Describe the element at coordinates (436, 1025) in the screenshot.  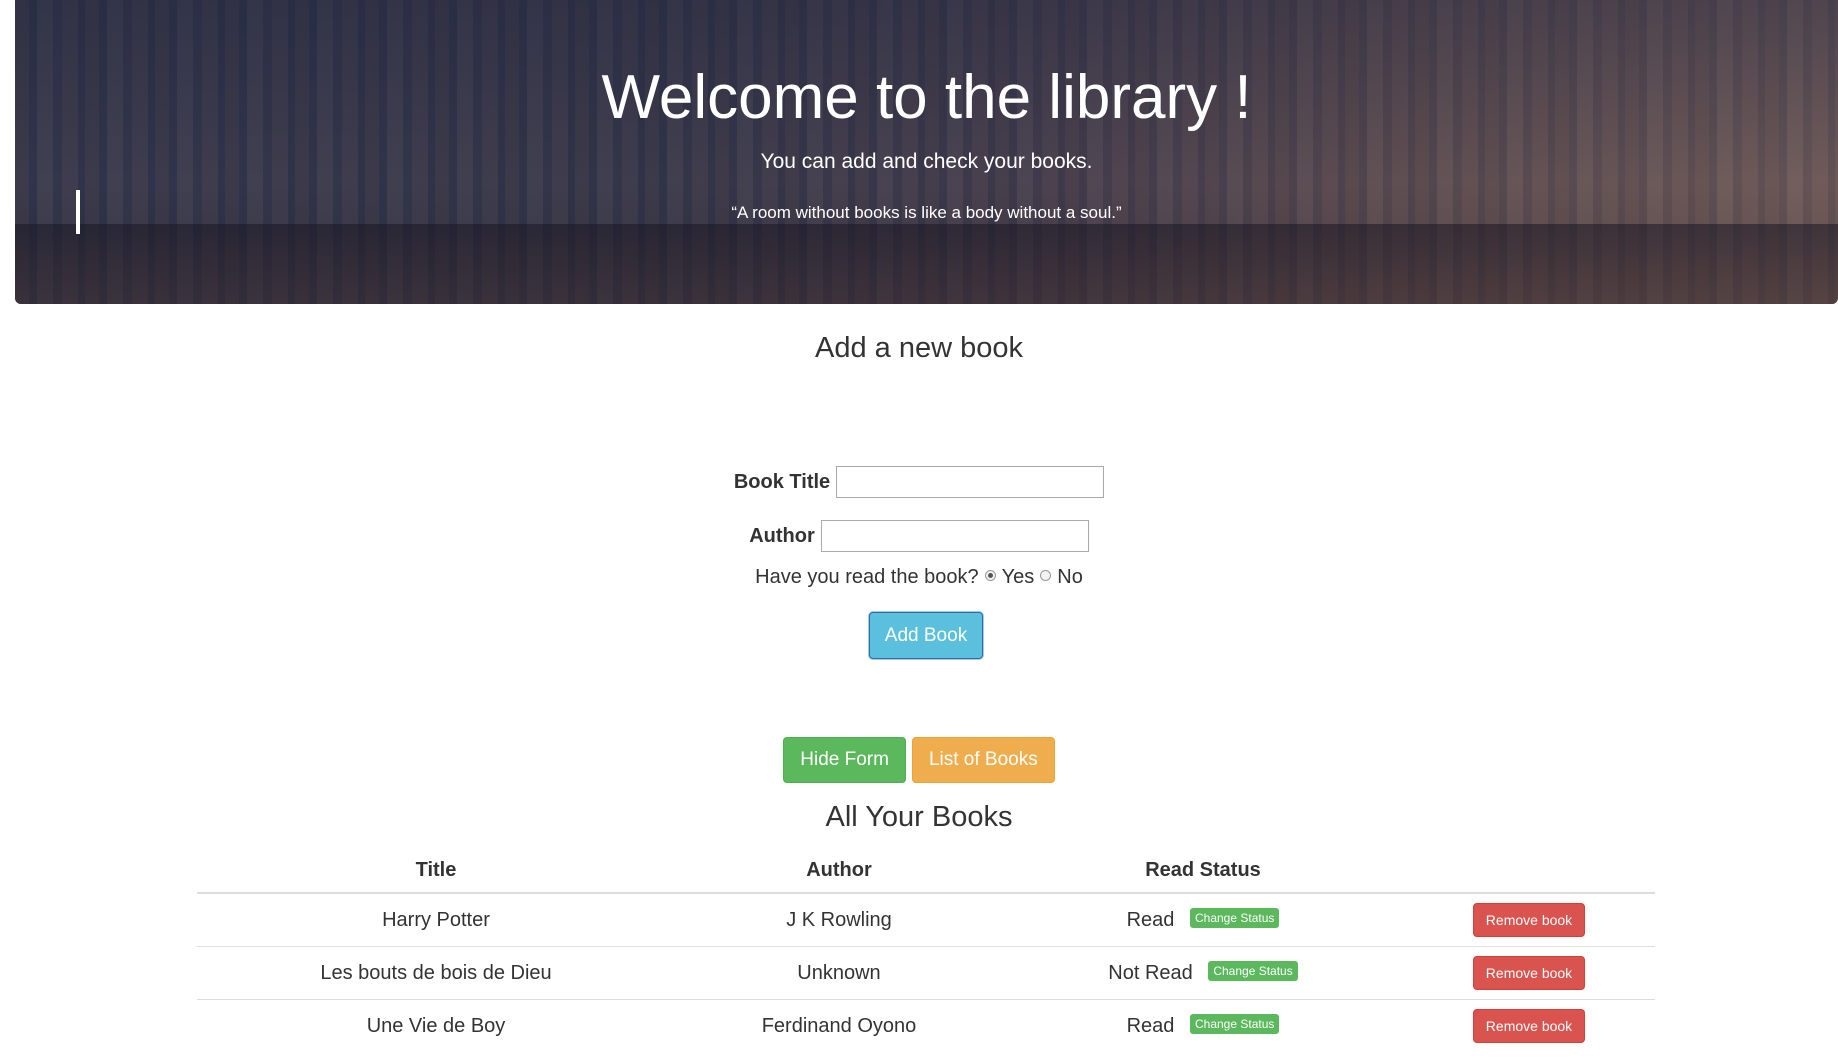
I see `book-title-cell: Une Vie de Boy` at that location.